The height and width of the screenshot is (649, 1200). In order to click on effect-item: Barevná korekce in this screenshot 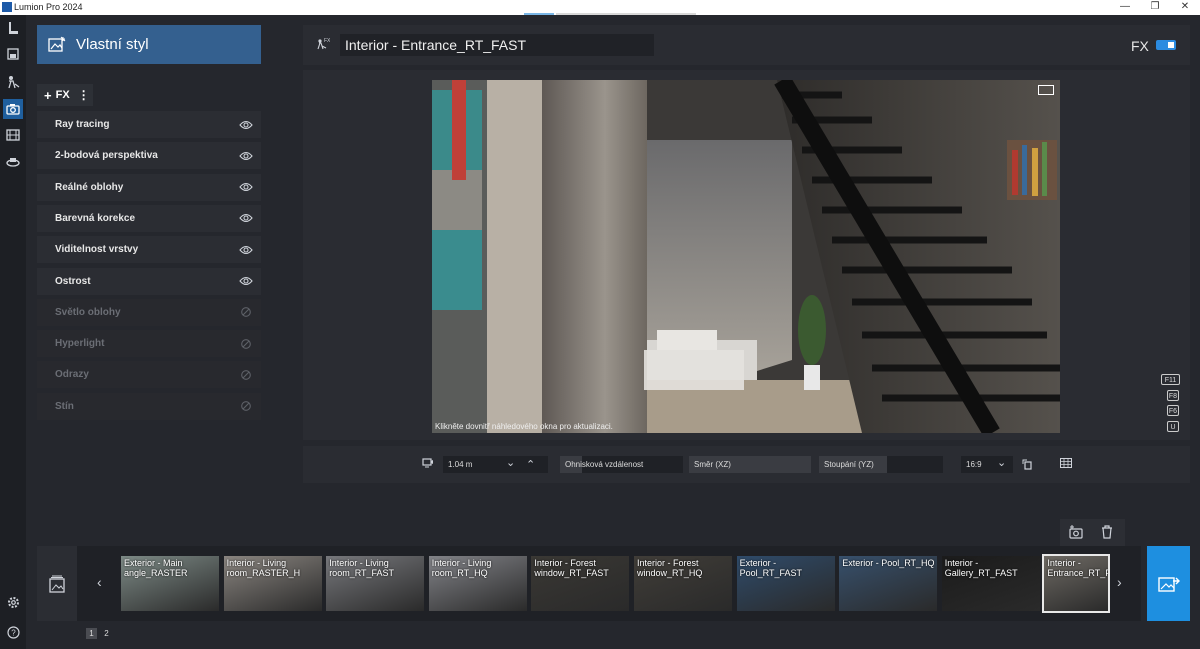, I will do `click(149, 218)`.